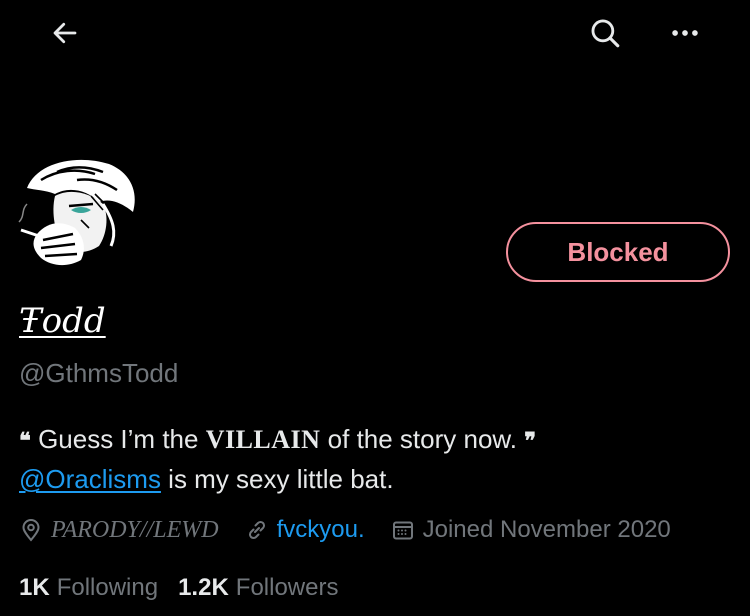 The width and height of the screenshot is (750, 616). Describe the element at coordinates (321, 530) in the screenshot. I see `website-link: fvckyou.` at that location.